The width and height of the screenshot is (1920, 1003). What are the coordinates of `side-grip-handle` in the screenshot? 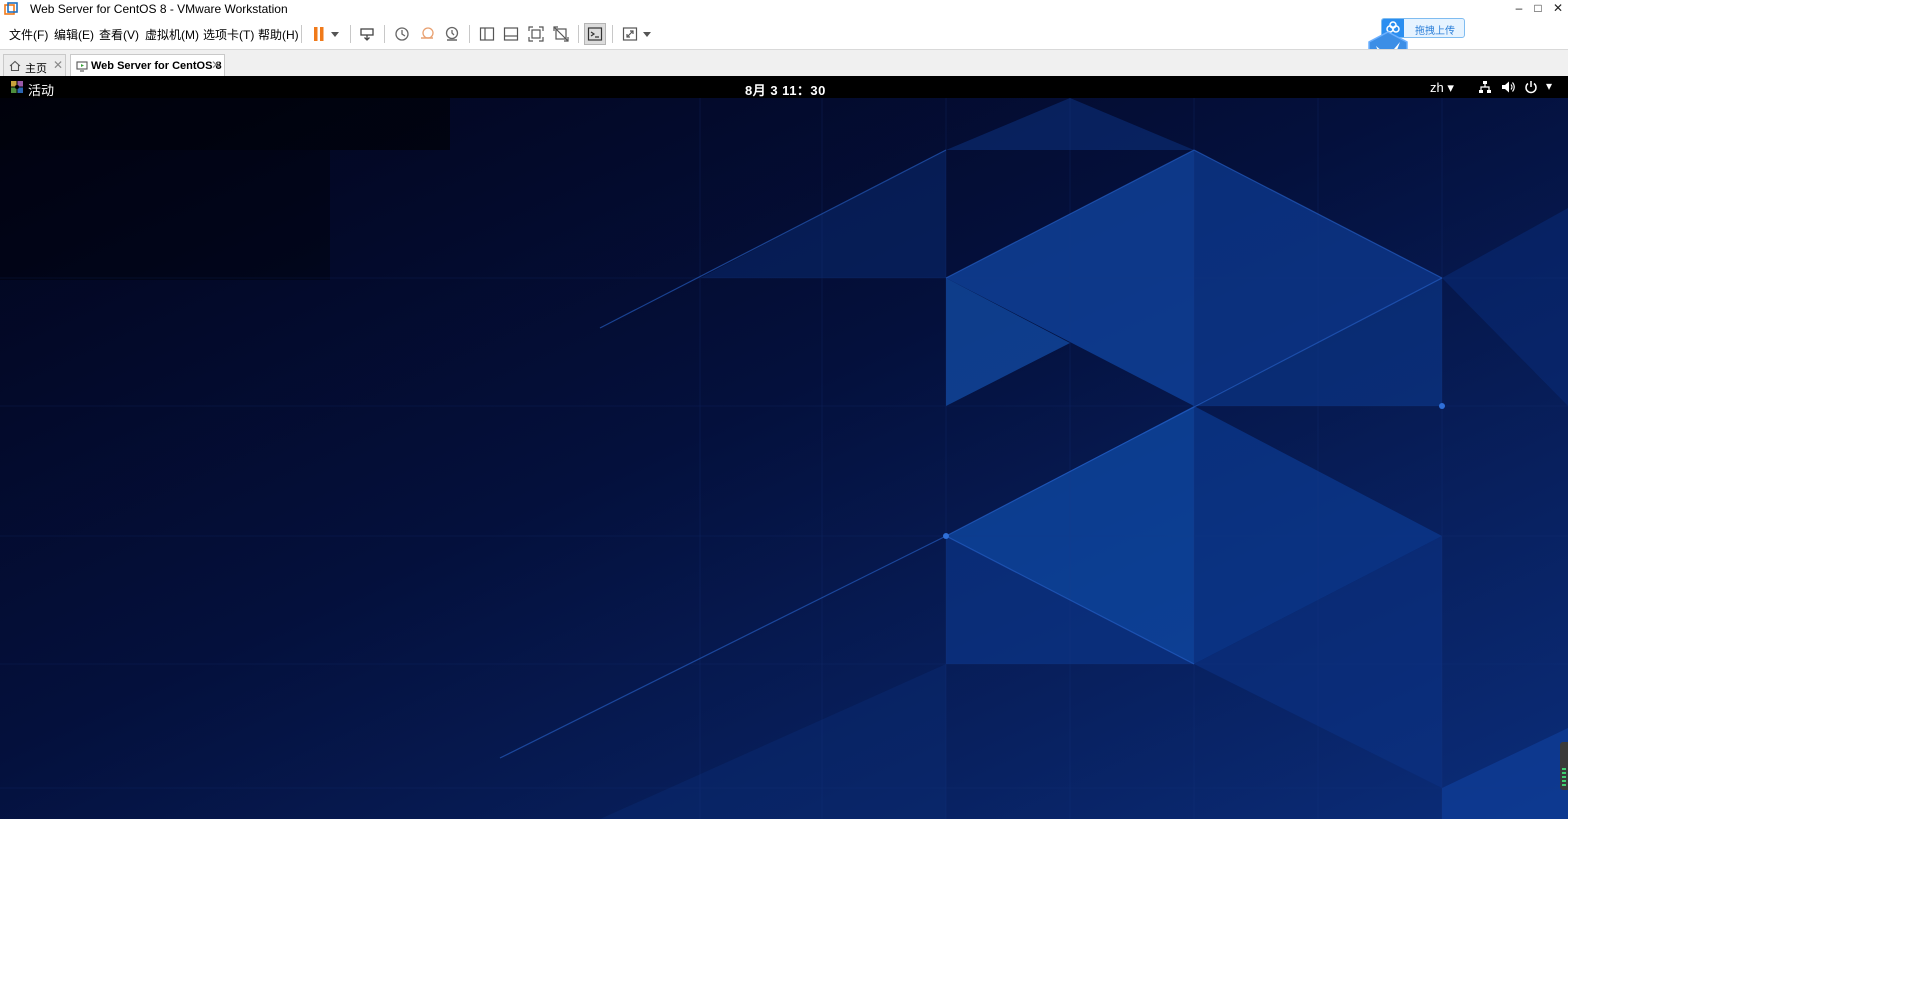 It's located at (1564, 766).